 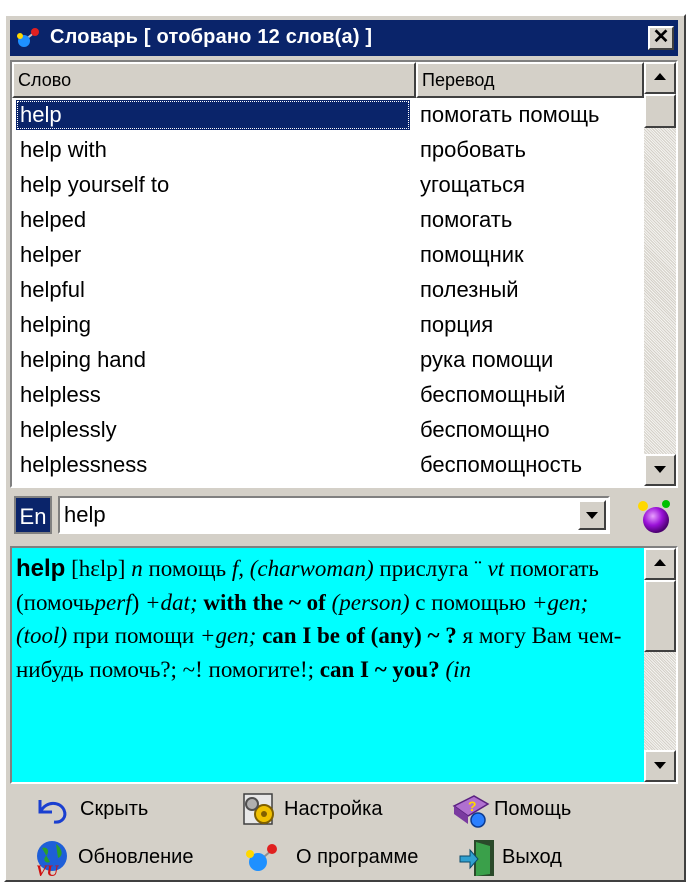 I want to click on close-button: ✕, so click(x=661, y=38).